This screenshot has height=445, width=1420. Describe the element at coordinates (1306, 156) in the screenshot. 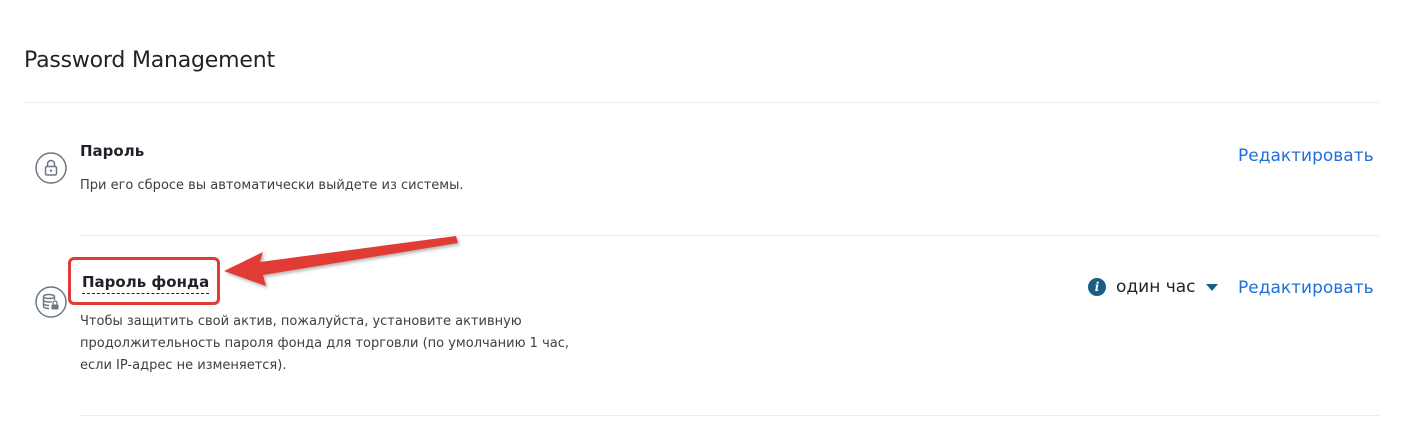

I see `edit-password-link: Редактировать` at that location.